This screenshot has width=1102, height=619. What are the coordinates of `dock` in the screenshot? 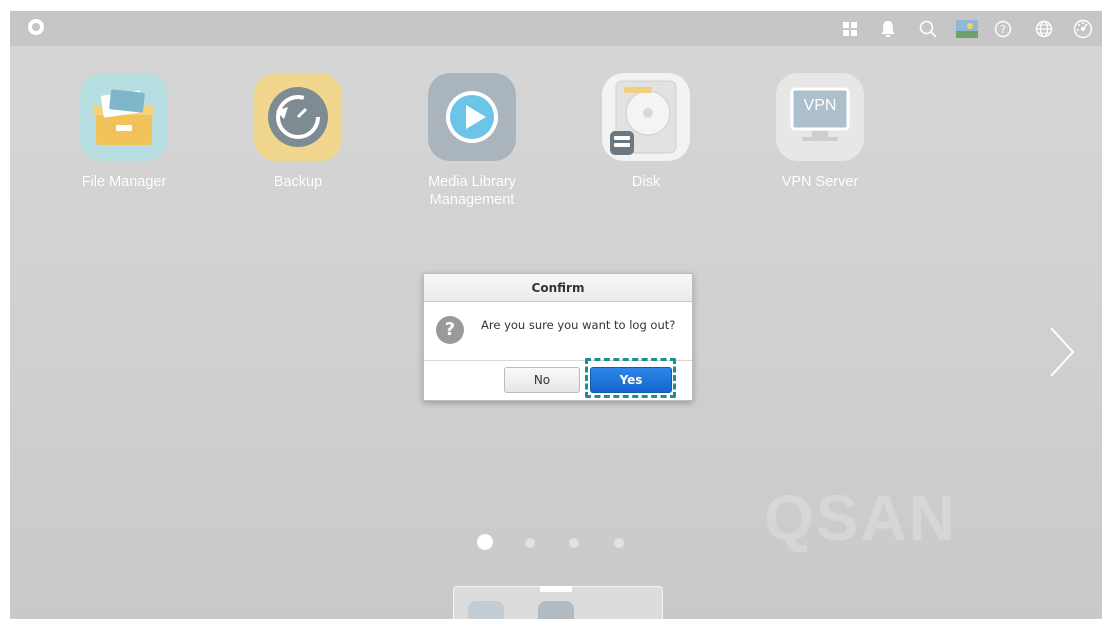 It's located at (558, 602).